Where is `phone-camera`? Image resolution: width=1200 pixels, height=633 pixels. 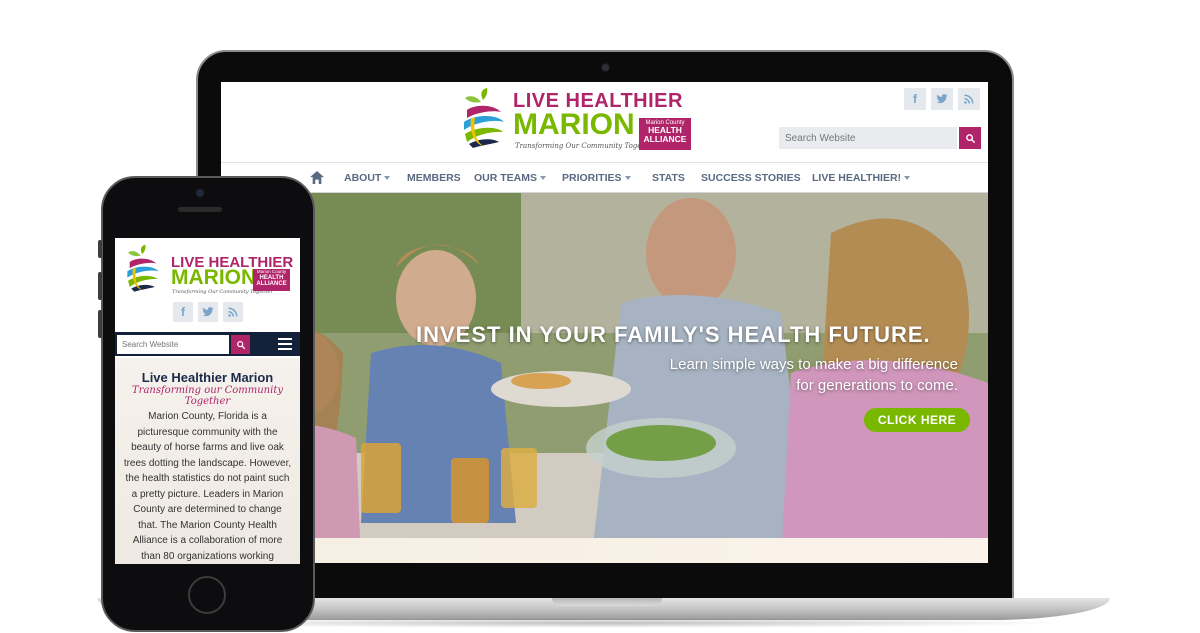 phone-camera is located at coordinates (200, 193).